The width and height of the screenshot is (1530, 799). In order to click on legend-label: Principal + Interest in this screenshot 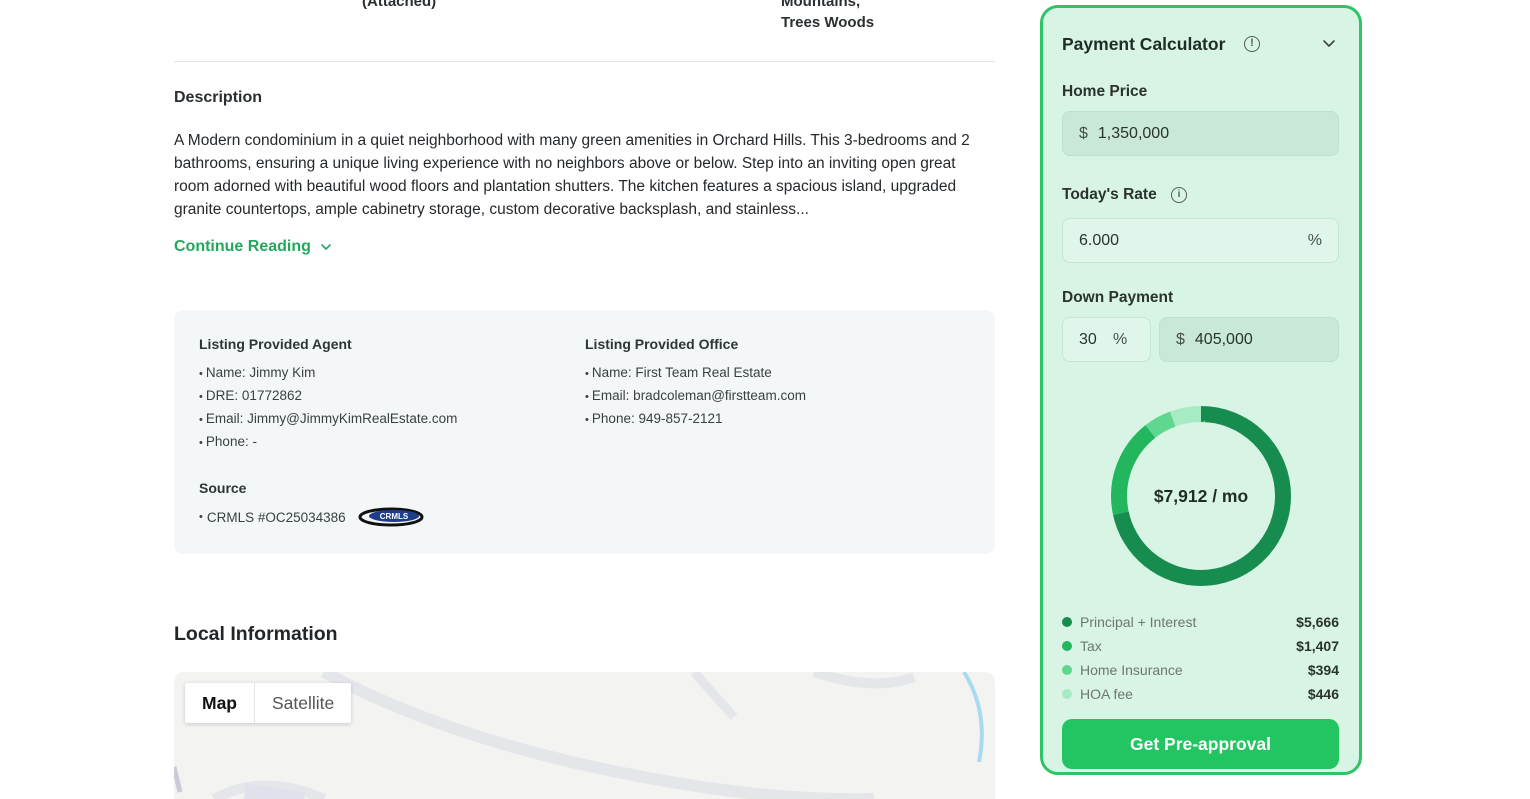, I will do `click(1138, 622)`.